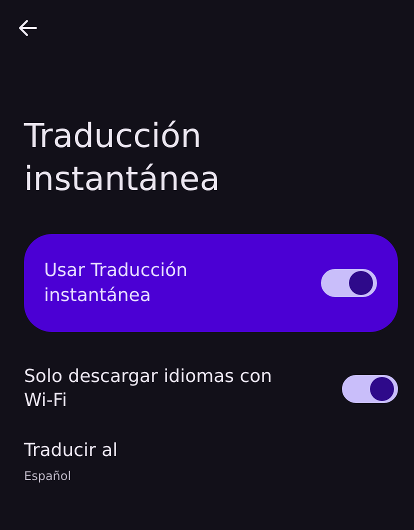 The image size is (414, 530). I want to click on preference-summary: Español, so click(48, 476).